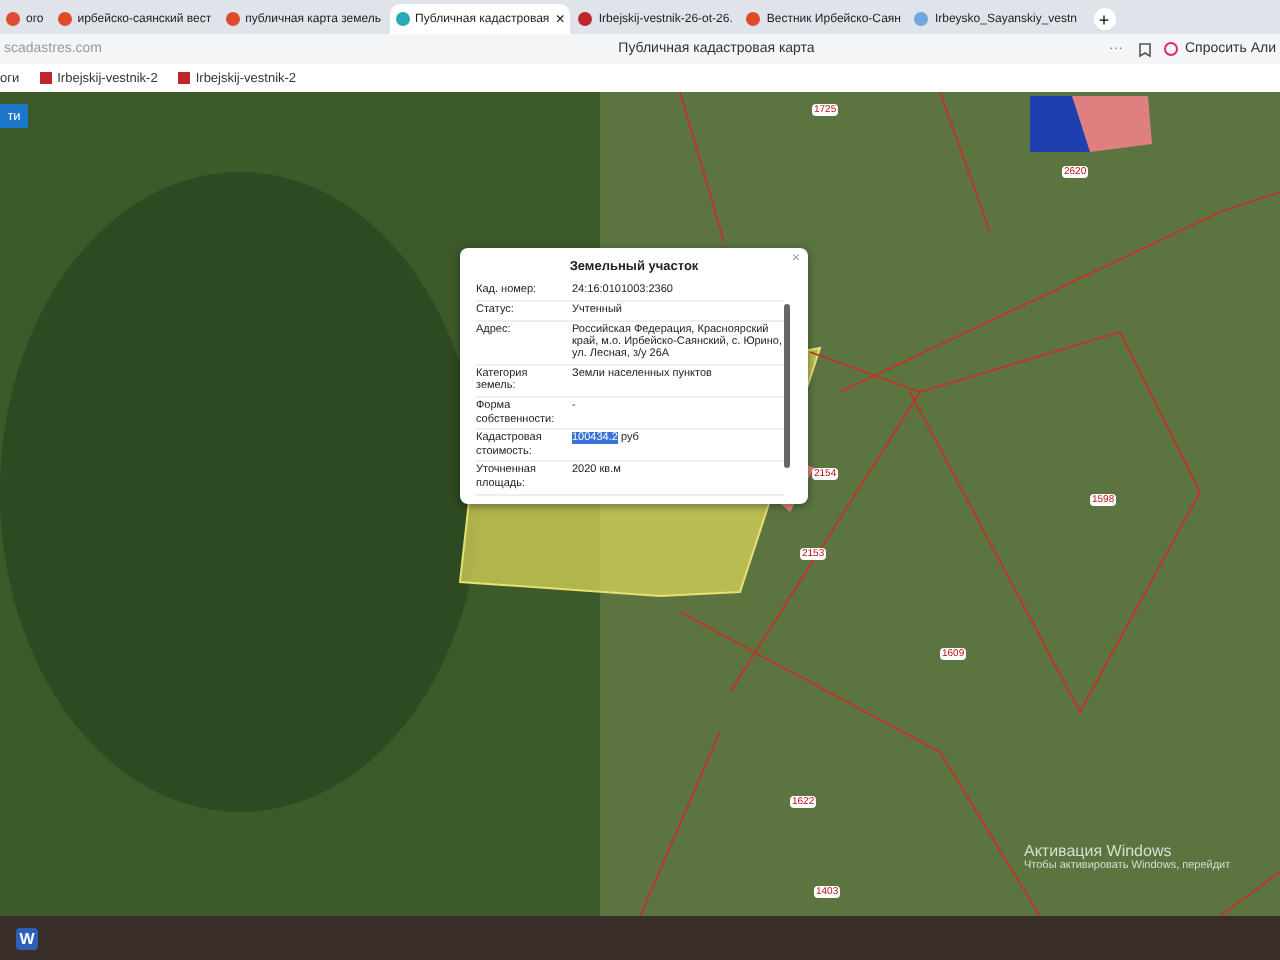 The image size is (1280, 960). I want to click on close-tab-button: ×, so click(560, 19).